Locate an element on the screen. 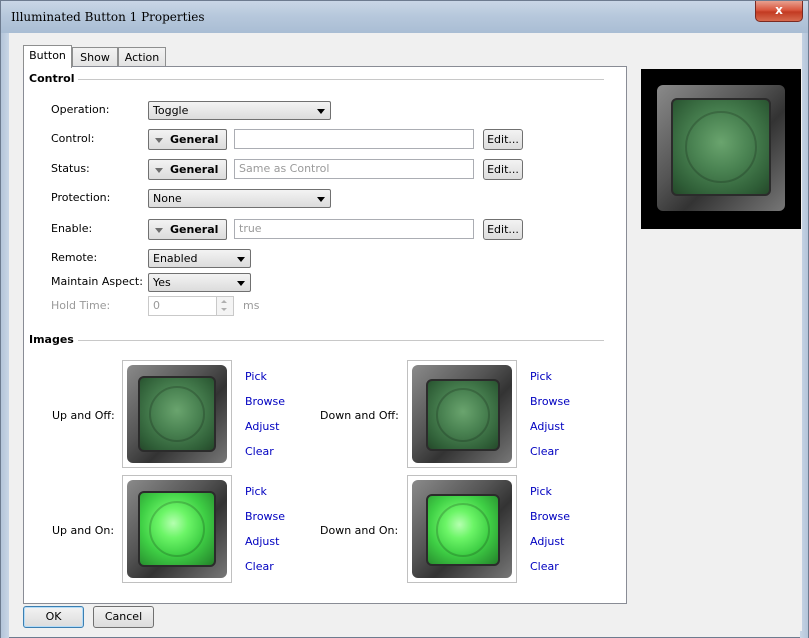  up-and-off-label: Up and Off: is located at coordinates (83, 415).